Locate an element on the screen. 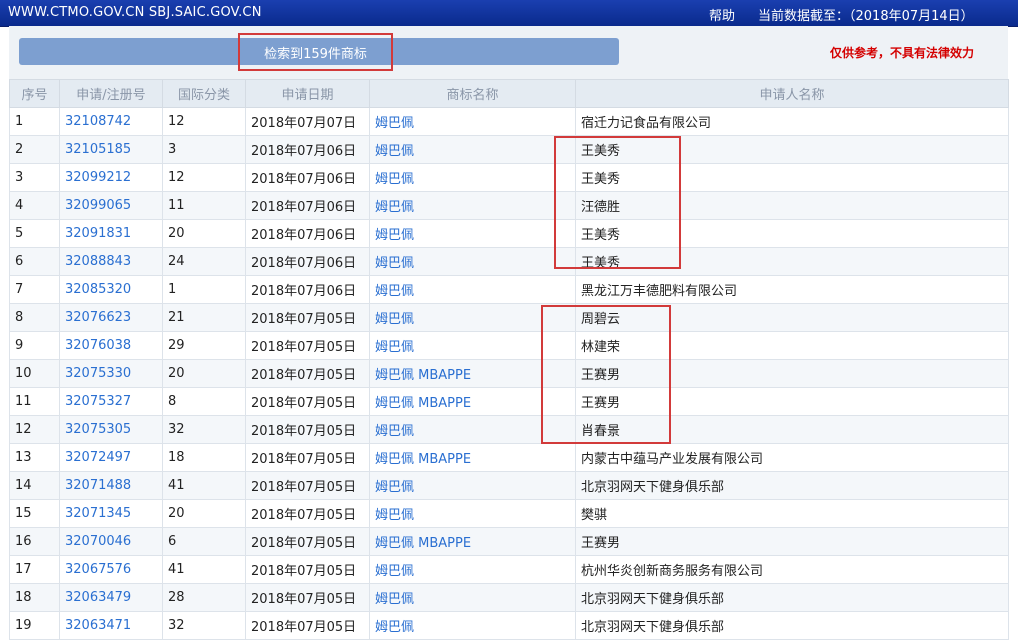  cell-class: 6 is located at coordinates (204, 541).